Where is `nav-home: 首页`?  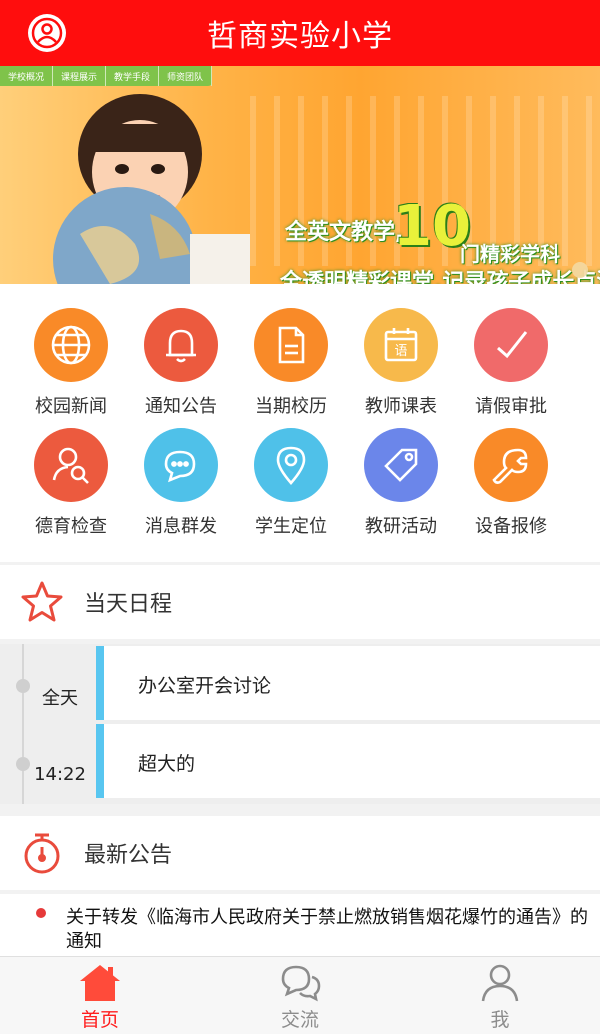 nav-home: 首页 is located at coordinates (100, 995).